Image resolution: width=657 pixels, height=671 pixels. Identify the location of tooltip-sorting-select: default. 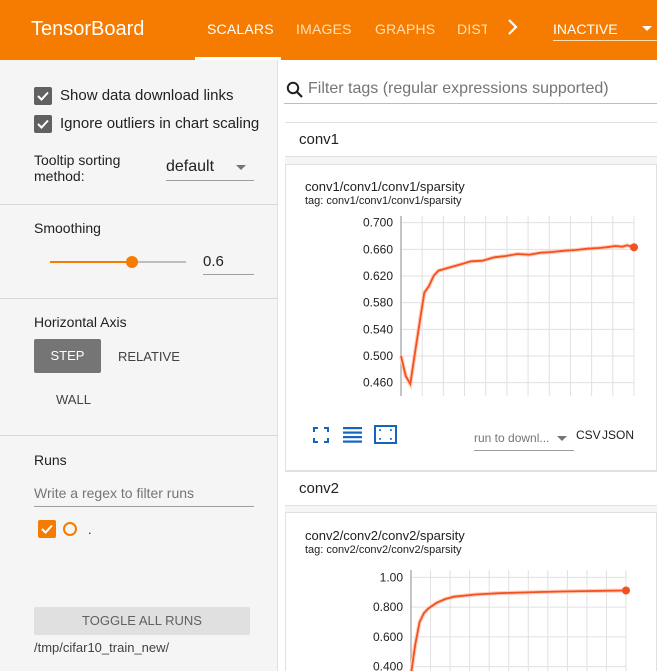
(190, 167).